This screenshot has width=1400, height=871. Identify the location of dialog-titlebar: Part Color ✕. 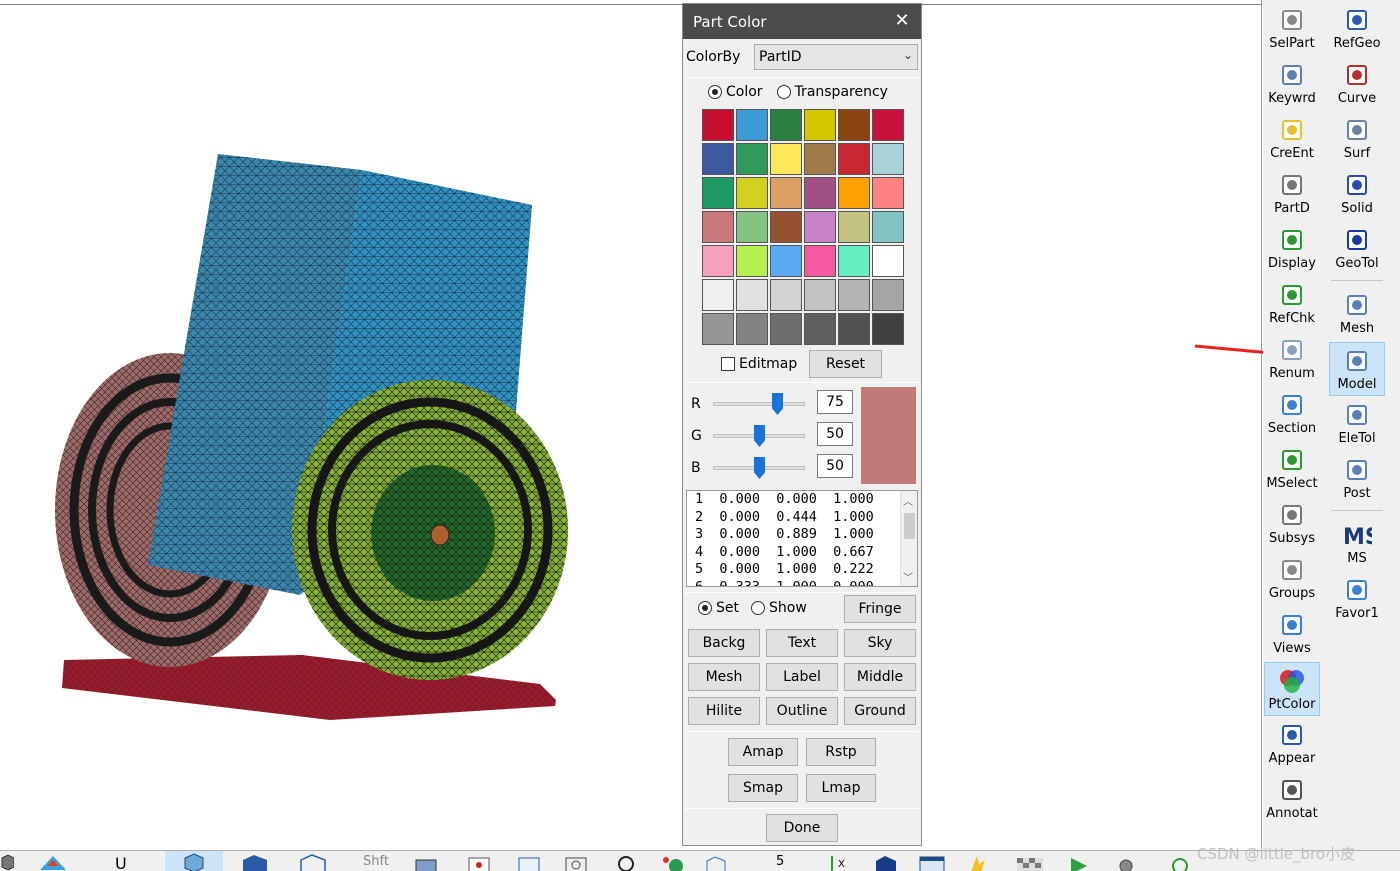
(802, 21).